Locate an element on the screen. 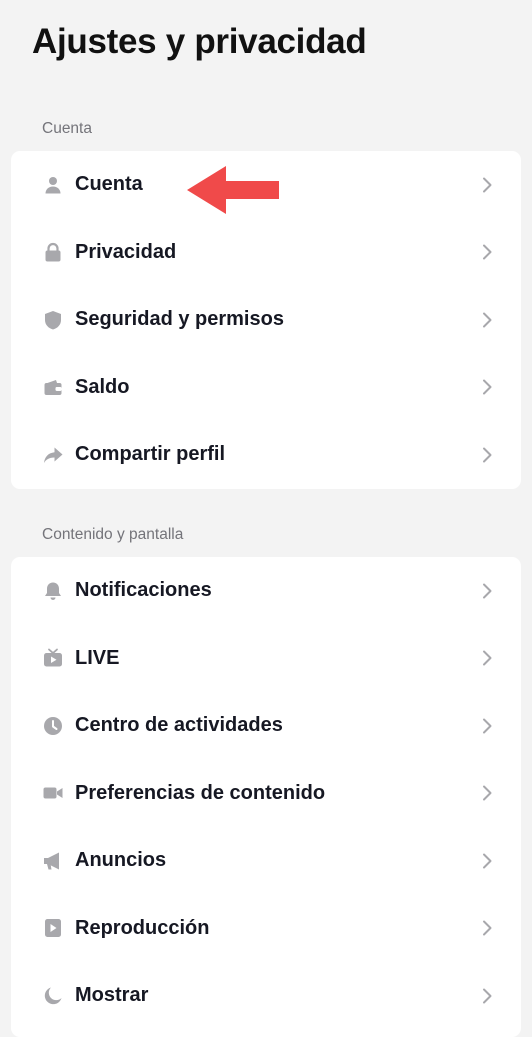  shield-icon is located at coordinates (53, 320).